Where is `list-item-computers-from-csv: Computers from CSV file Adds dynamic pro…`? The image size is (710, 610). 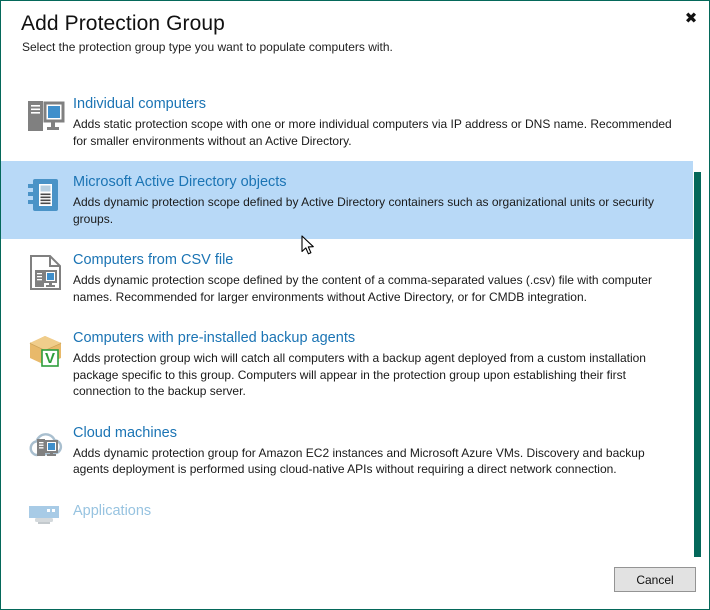
list-item-computers-from-csv: Computers from CSV file Adds dynamic pro… is located at coordinates (349, 278).